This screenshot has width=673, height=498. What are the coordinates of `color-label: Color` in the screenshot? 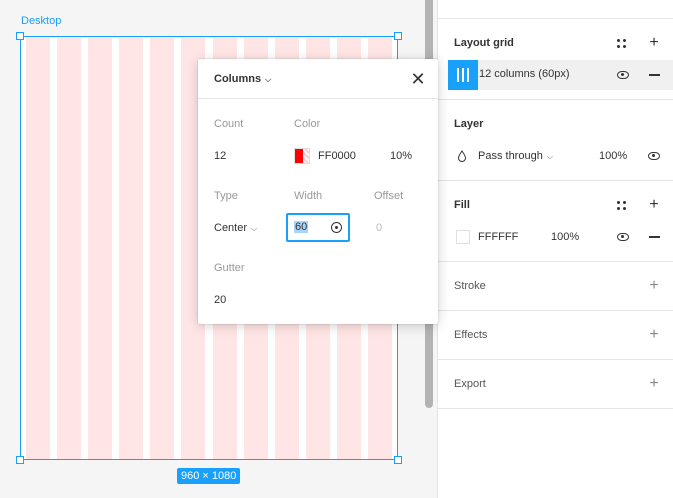 It's located at (307, 124).